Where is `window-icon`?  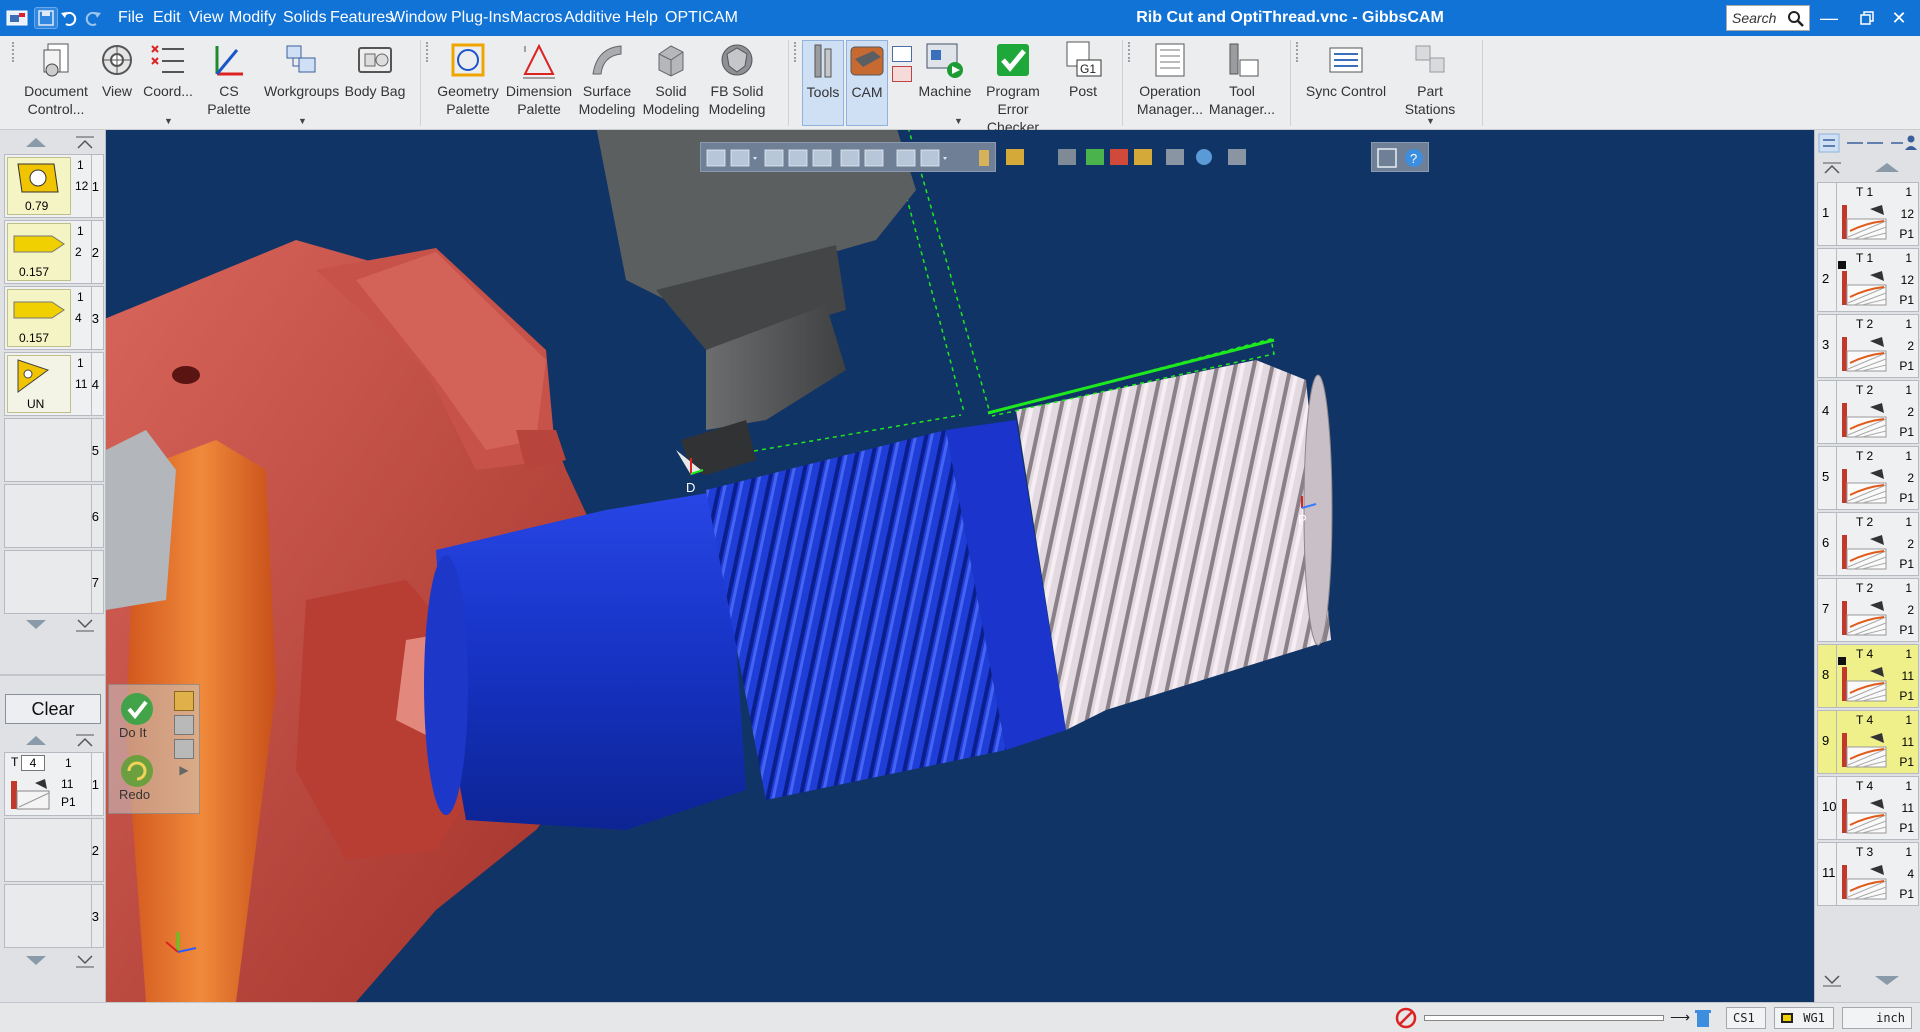
window-icon is located at coordinates (902, 54).